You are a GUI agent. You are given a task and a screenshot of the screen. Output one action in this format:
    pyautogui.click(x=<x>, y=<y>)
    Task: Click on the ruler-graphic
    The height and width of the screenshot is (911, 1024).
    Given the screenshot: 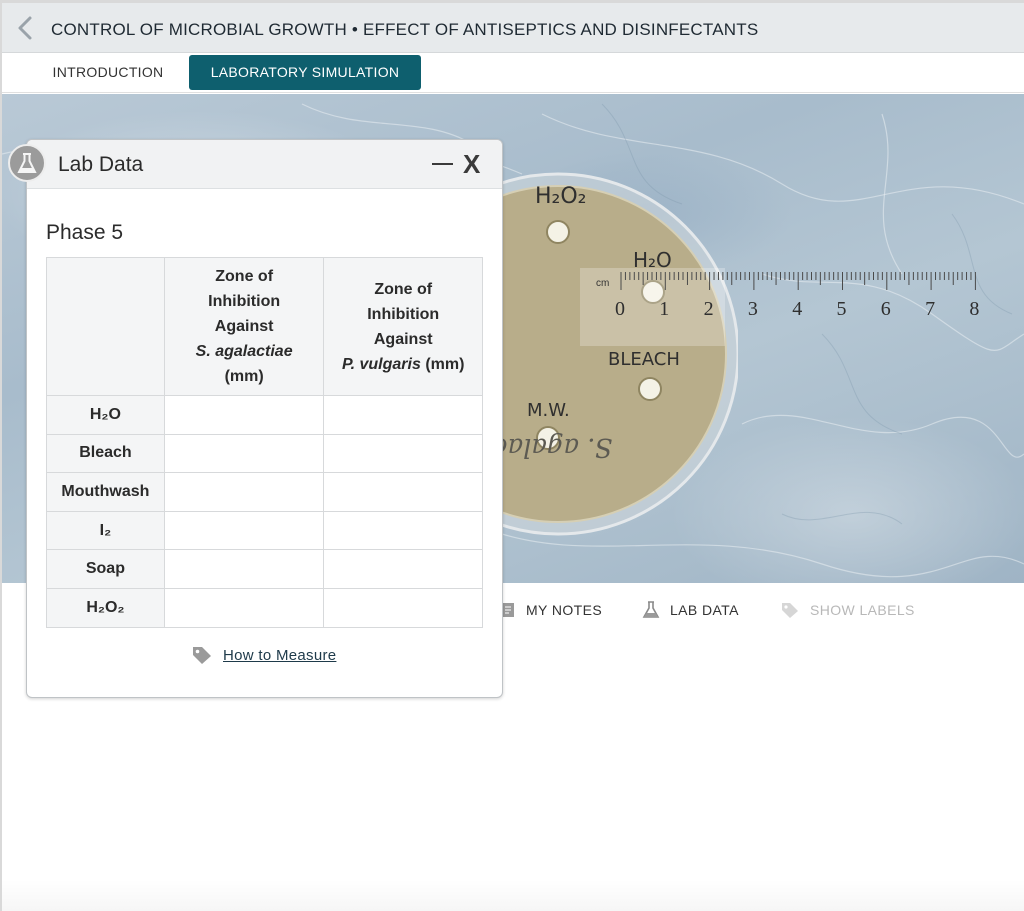 What is the action you would take?
    pyautogui.click(x=778, y=307)
    